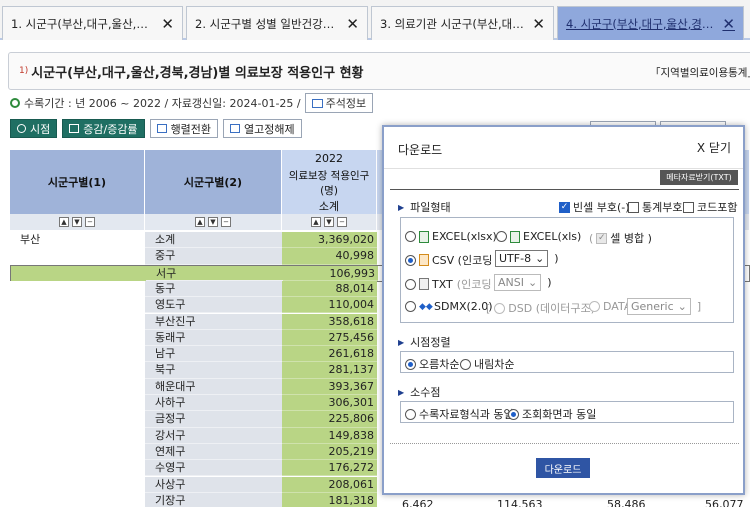 The height and width of the screenshot is (507, 750). Describe the element at coordinates (418, 502) in the screenshot. I see `cell-value: 6,462` at that location.